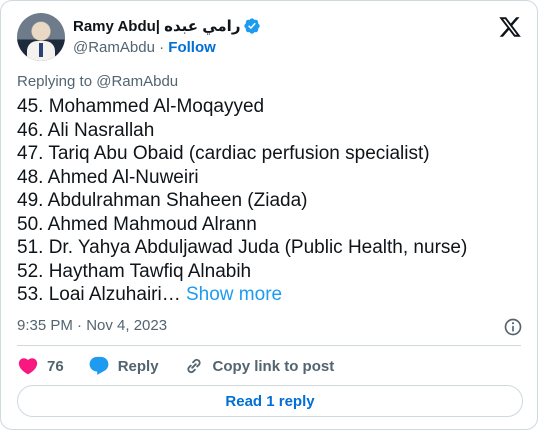 The width and height of the screenshot is (540, 432). What do you see at coordinates (273, 366) in the screenshot?
I see `copy-link-label: Copy link to post` at bounding box center [273, 366].